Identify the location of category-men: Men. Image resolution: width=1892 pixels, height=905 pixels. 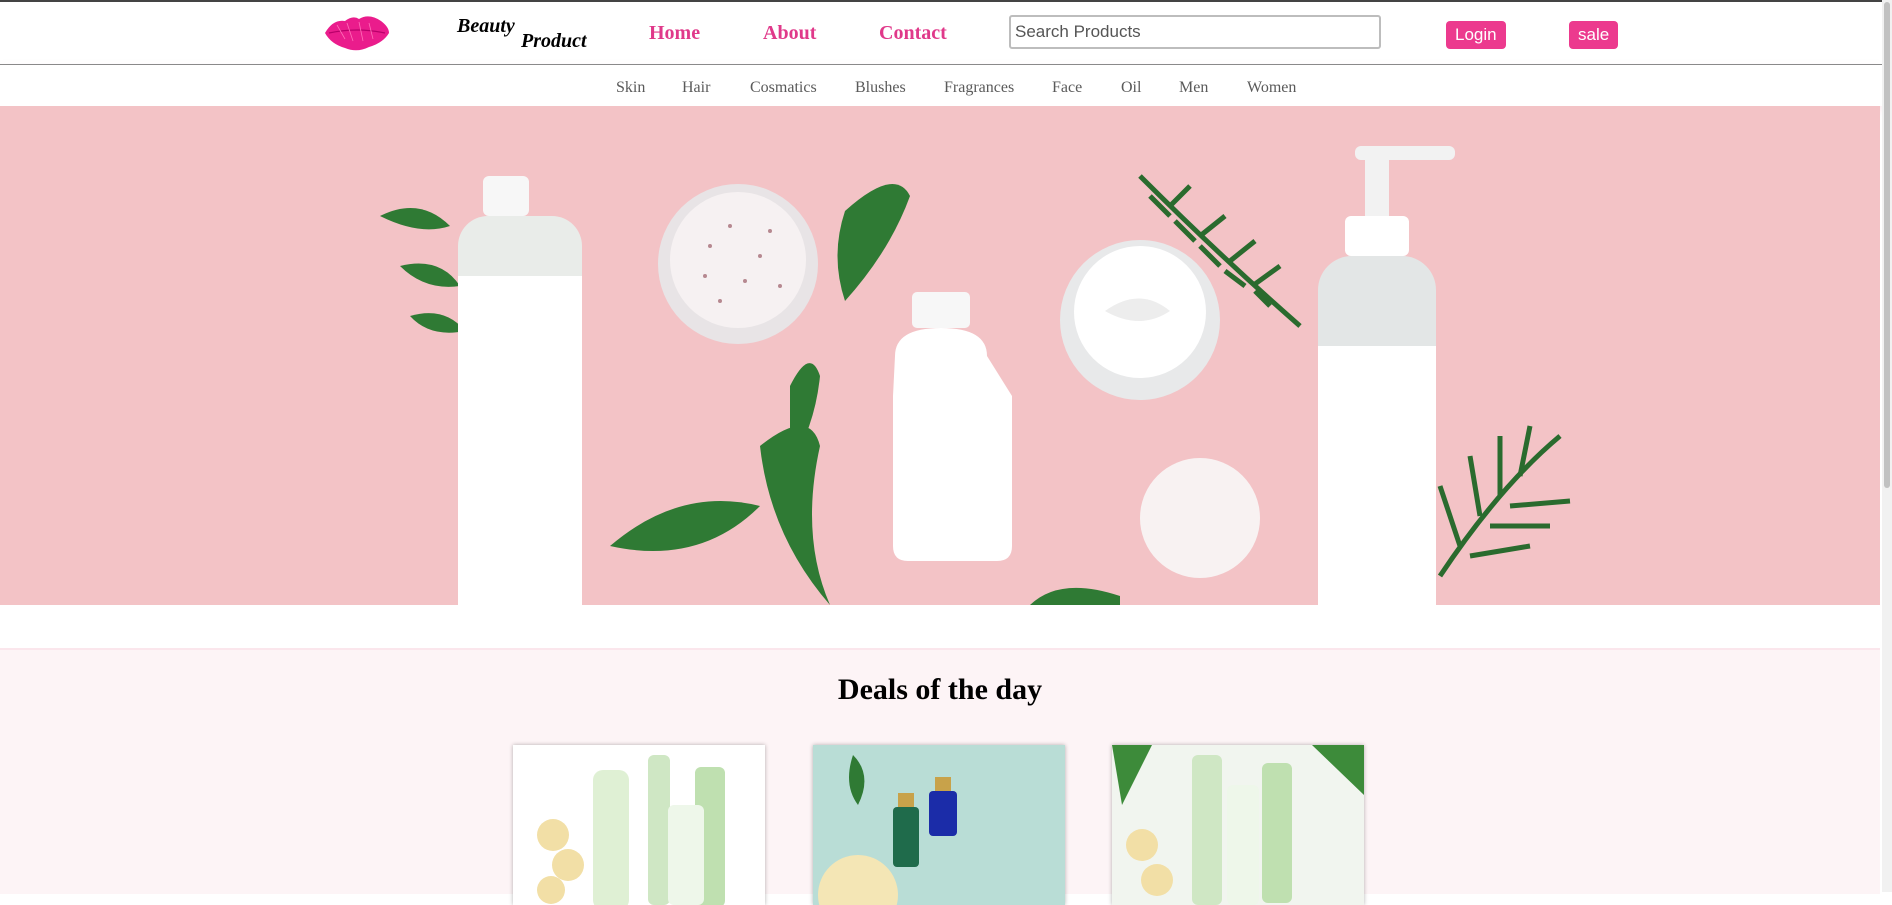
(1193, 88).